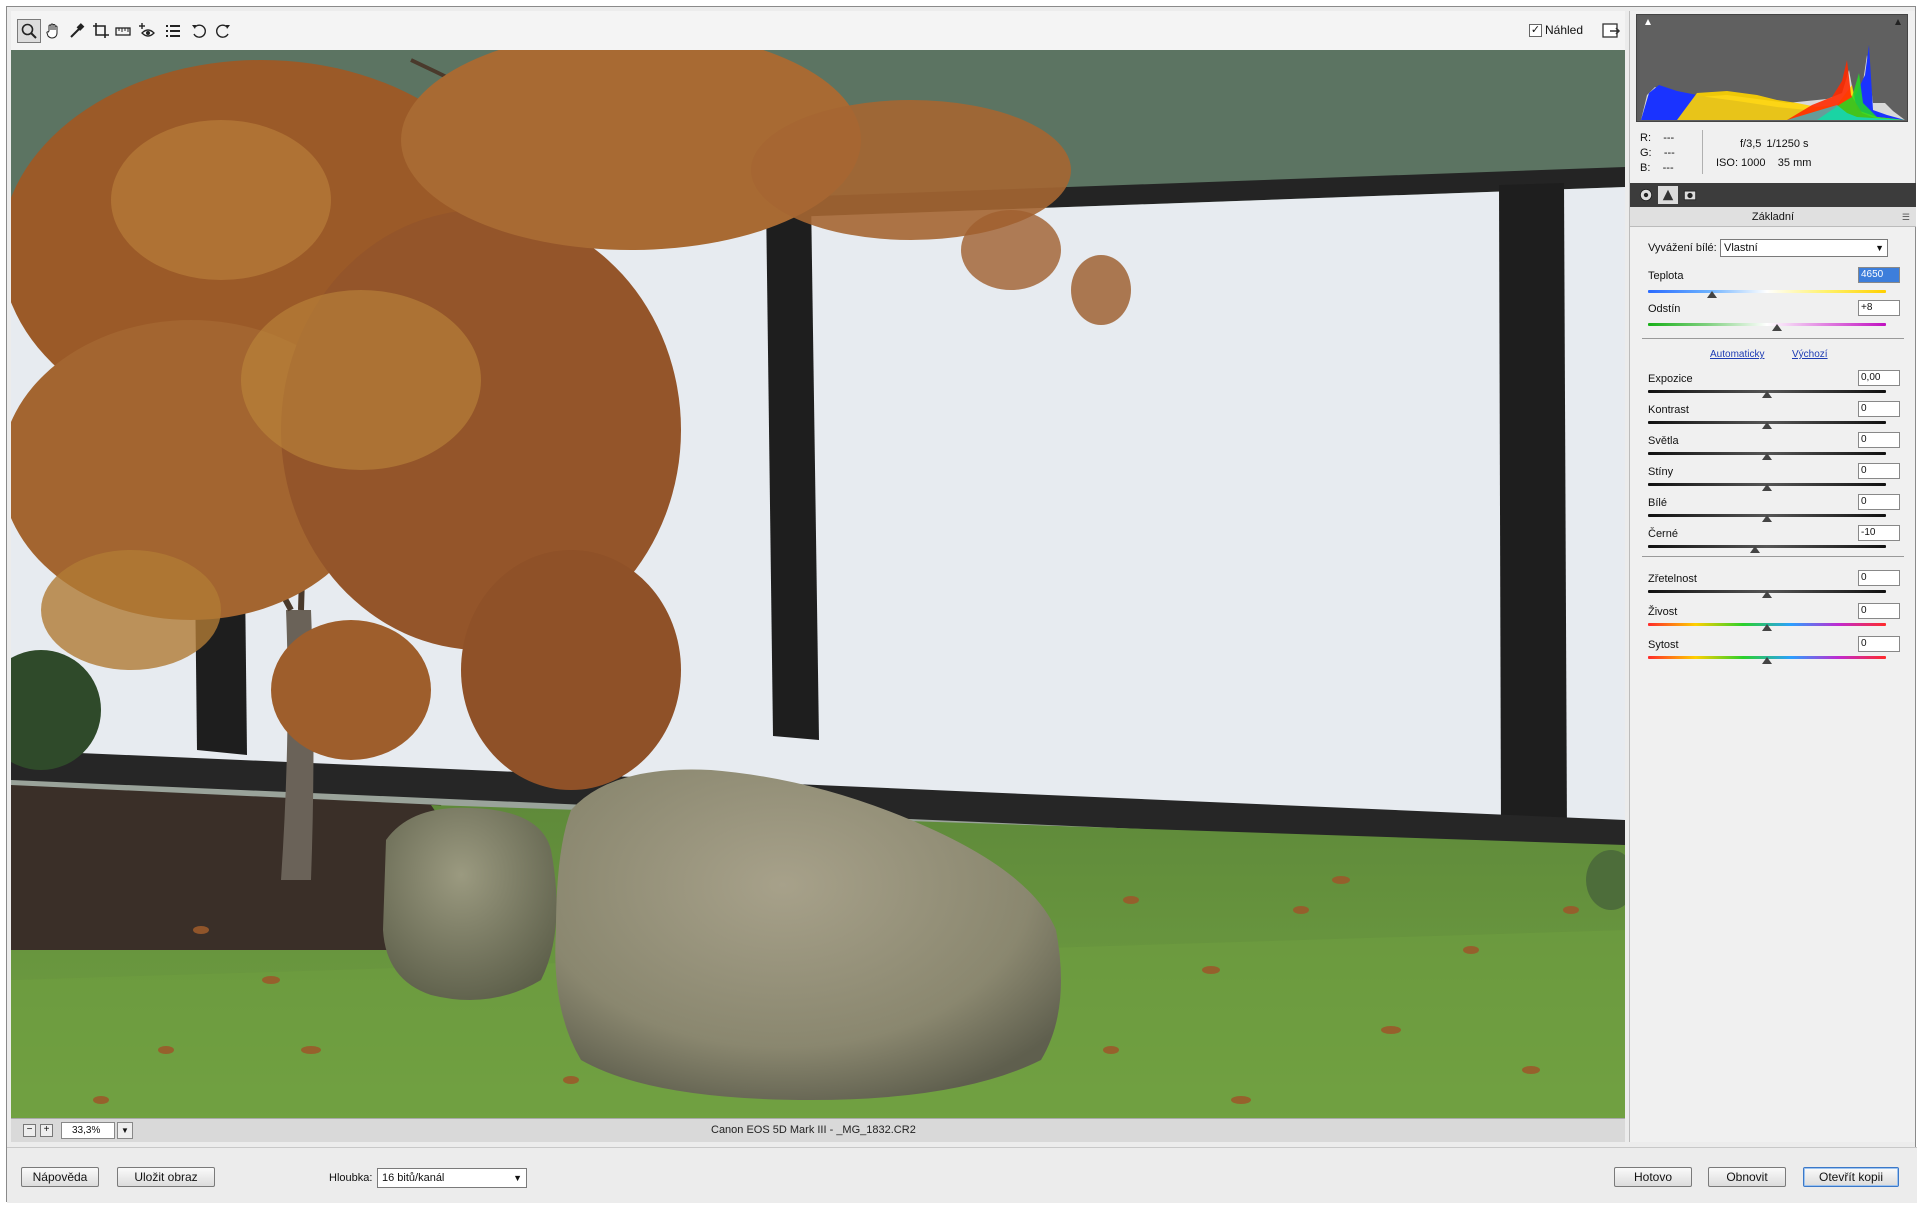 The width and height of the screenshot is (1928, 1208). What do you see at coordinates (1906, 217) in the screenshot?
I see `panel-menu-icon: ☰` at bounding box center [1906, 217].